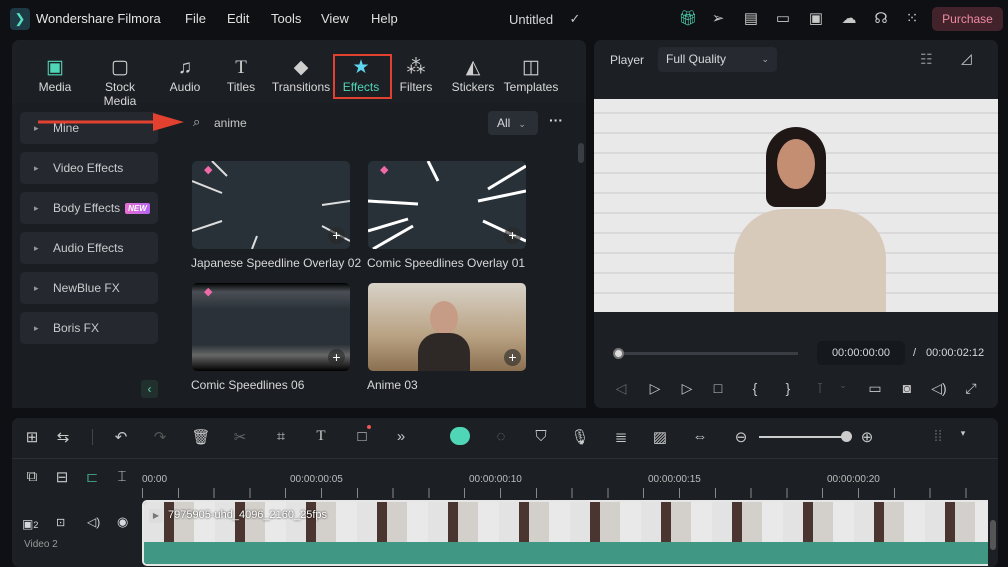  I want to click on zoom-out-icon: ⊖, so click(741, 437).